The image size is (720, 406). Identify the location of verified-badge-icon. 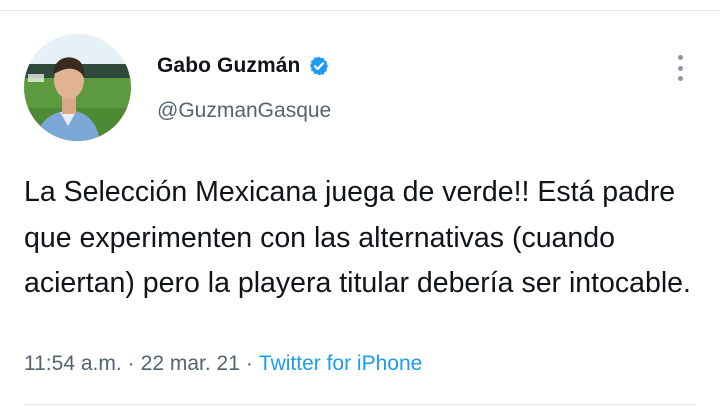
(319, 66).